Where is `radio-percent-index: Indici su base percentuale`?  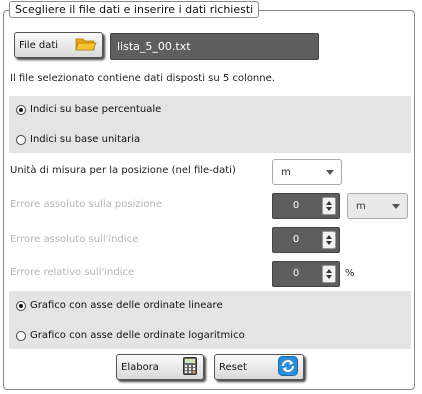 radio-percent-index: Indici su base percentuale is located at coordinates (88, 109).